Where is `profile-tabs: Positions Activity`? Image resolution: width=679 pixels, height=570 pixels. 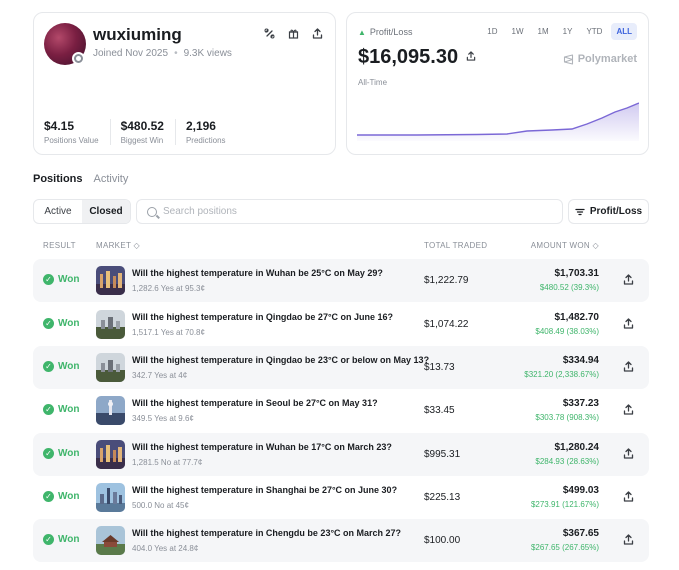
profile-tabs: Positions Activity is located at coordinates (80, 179).